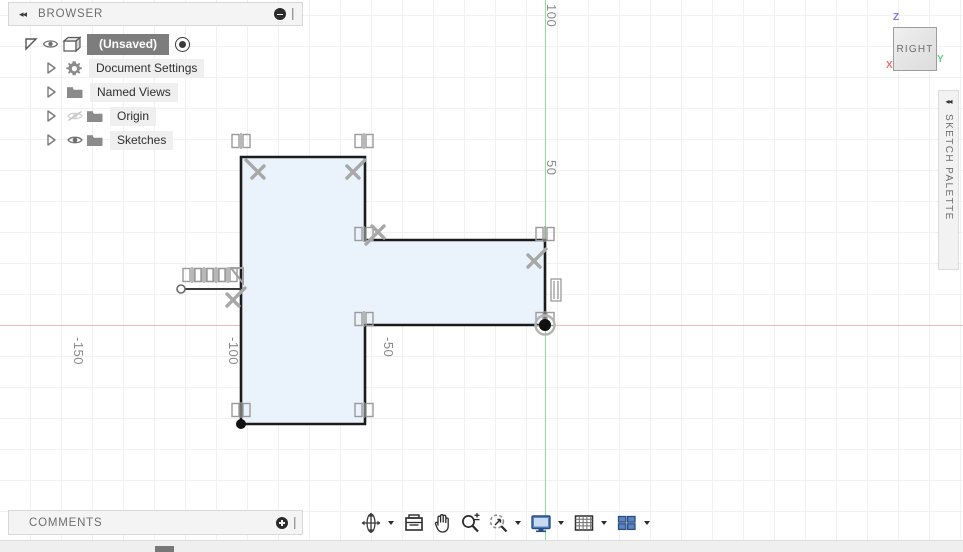  Describe the element at coordinates (31, 44) in the screenshot. I see `expanded-triangle-icon` at that location.